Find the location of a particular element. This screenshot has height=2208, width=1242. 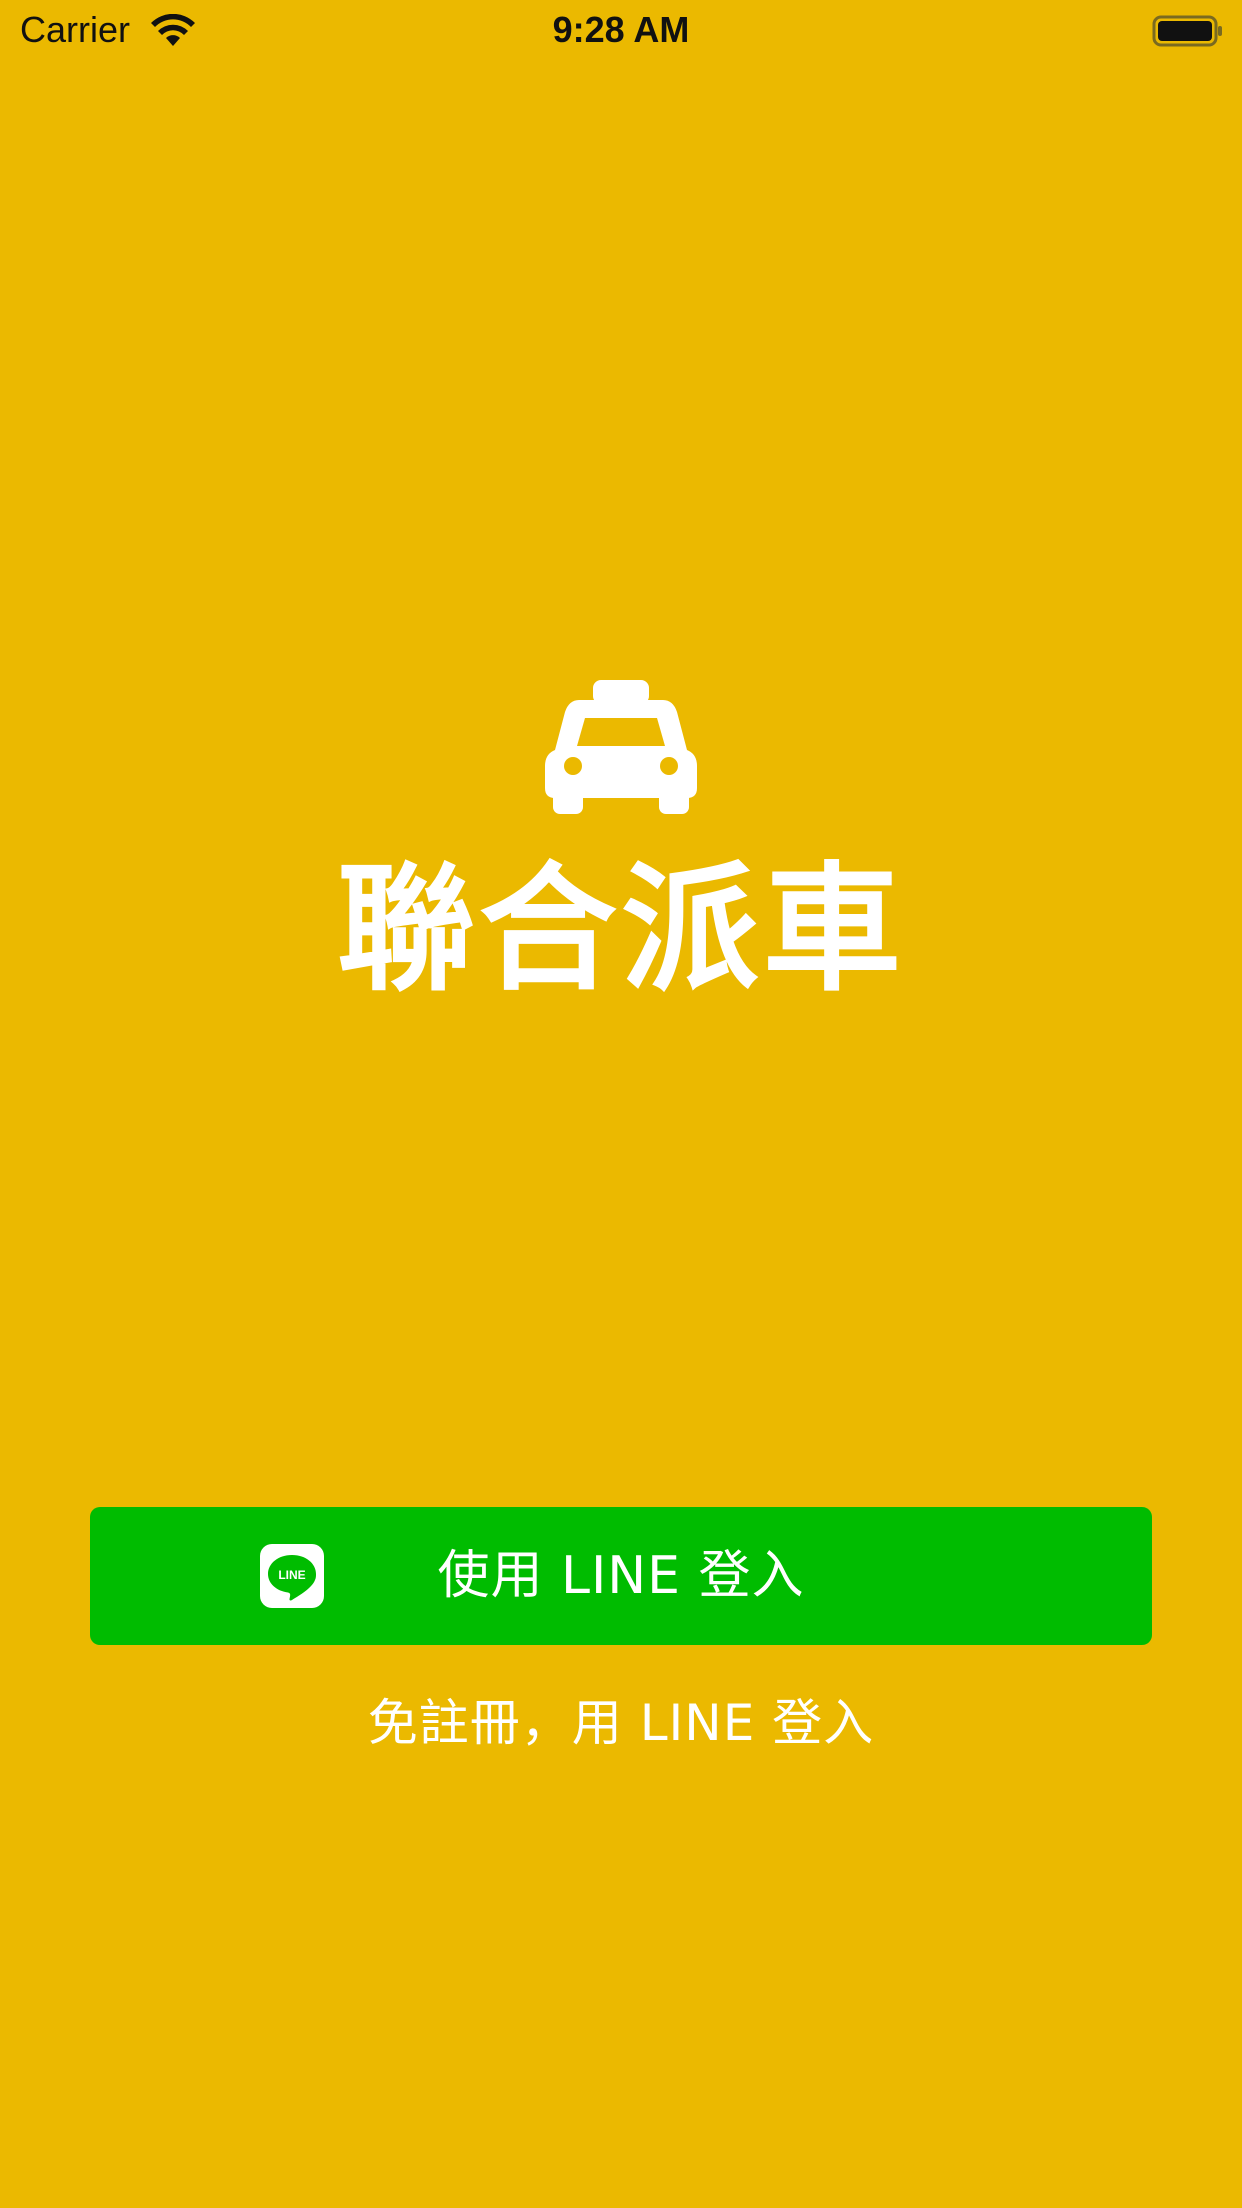

status-time: 9:28 AM is located at coordinates (621, 29).